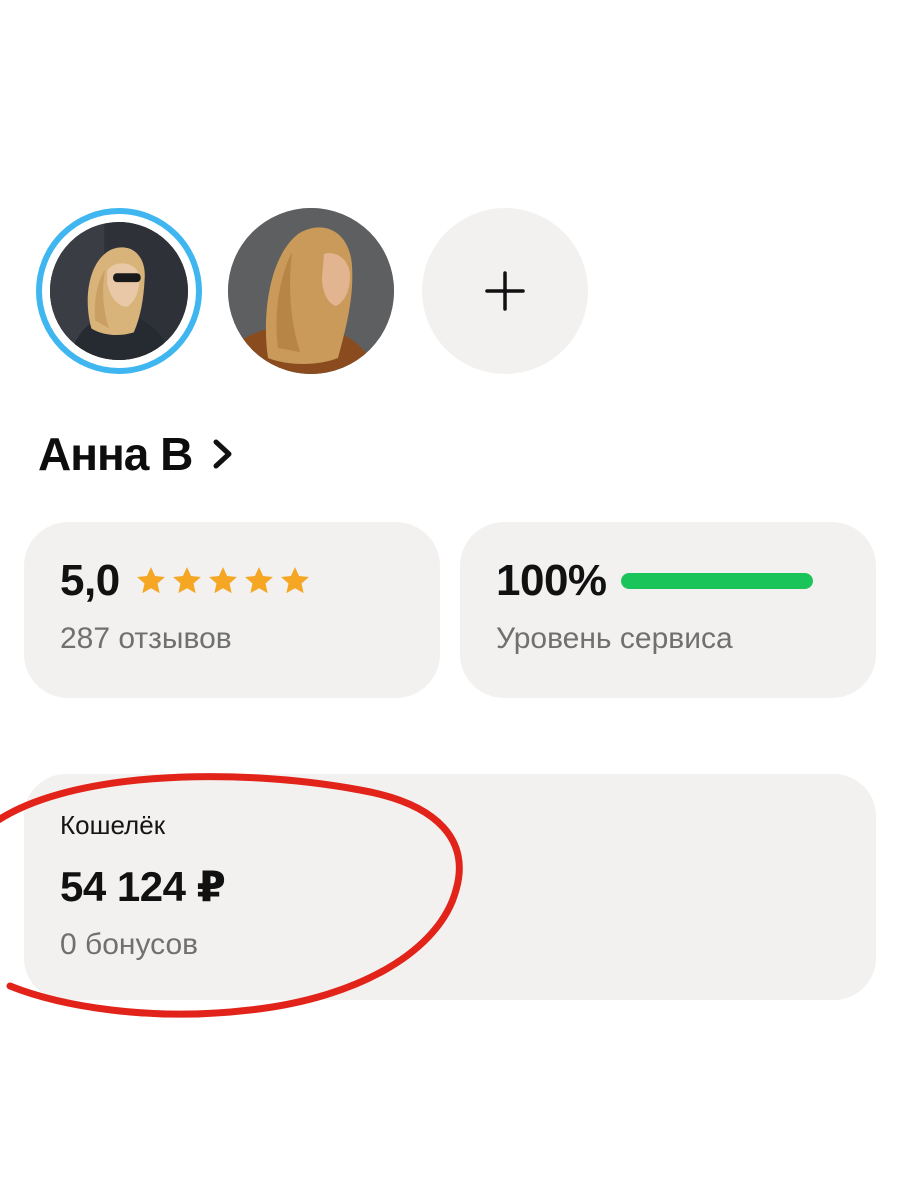 The image size is (900, 1200). Describe the element at coordinates (115, 454) in the screenshot. I see `profile-name: Анна В` at that location.